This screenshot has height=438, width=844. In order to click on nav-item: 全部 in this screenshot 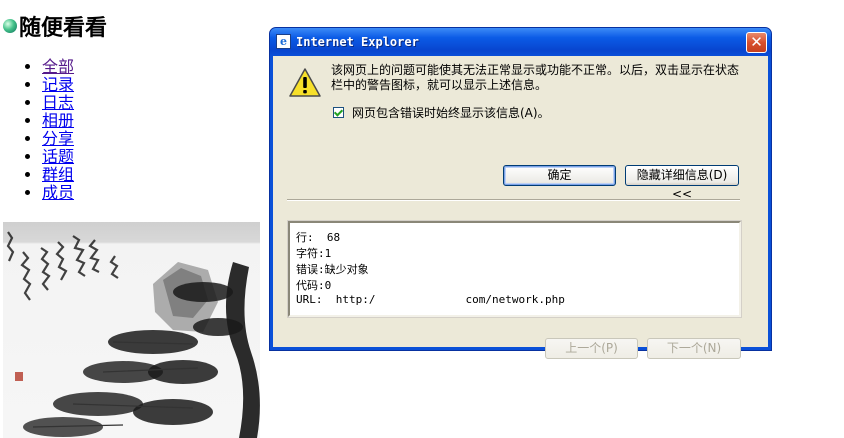, I will do `click(58, 67)`.